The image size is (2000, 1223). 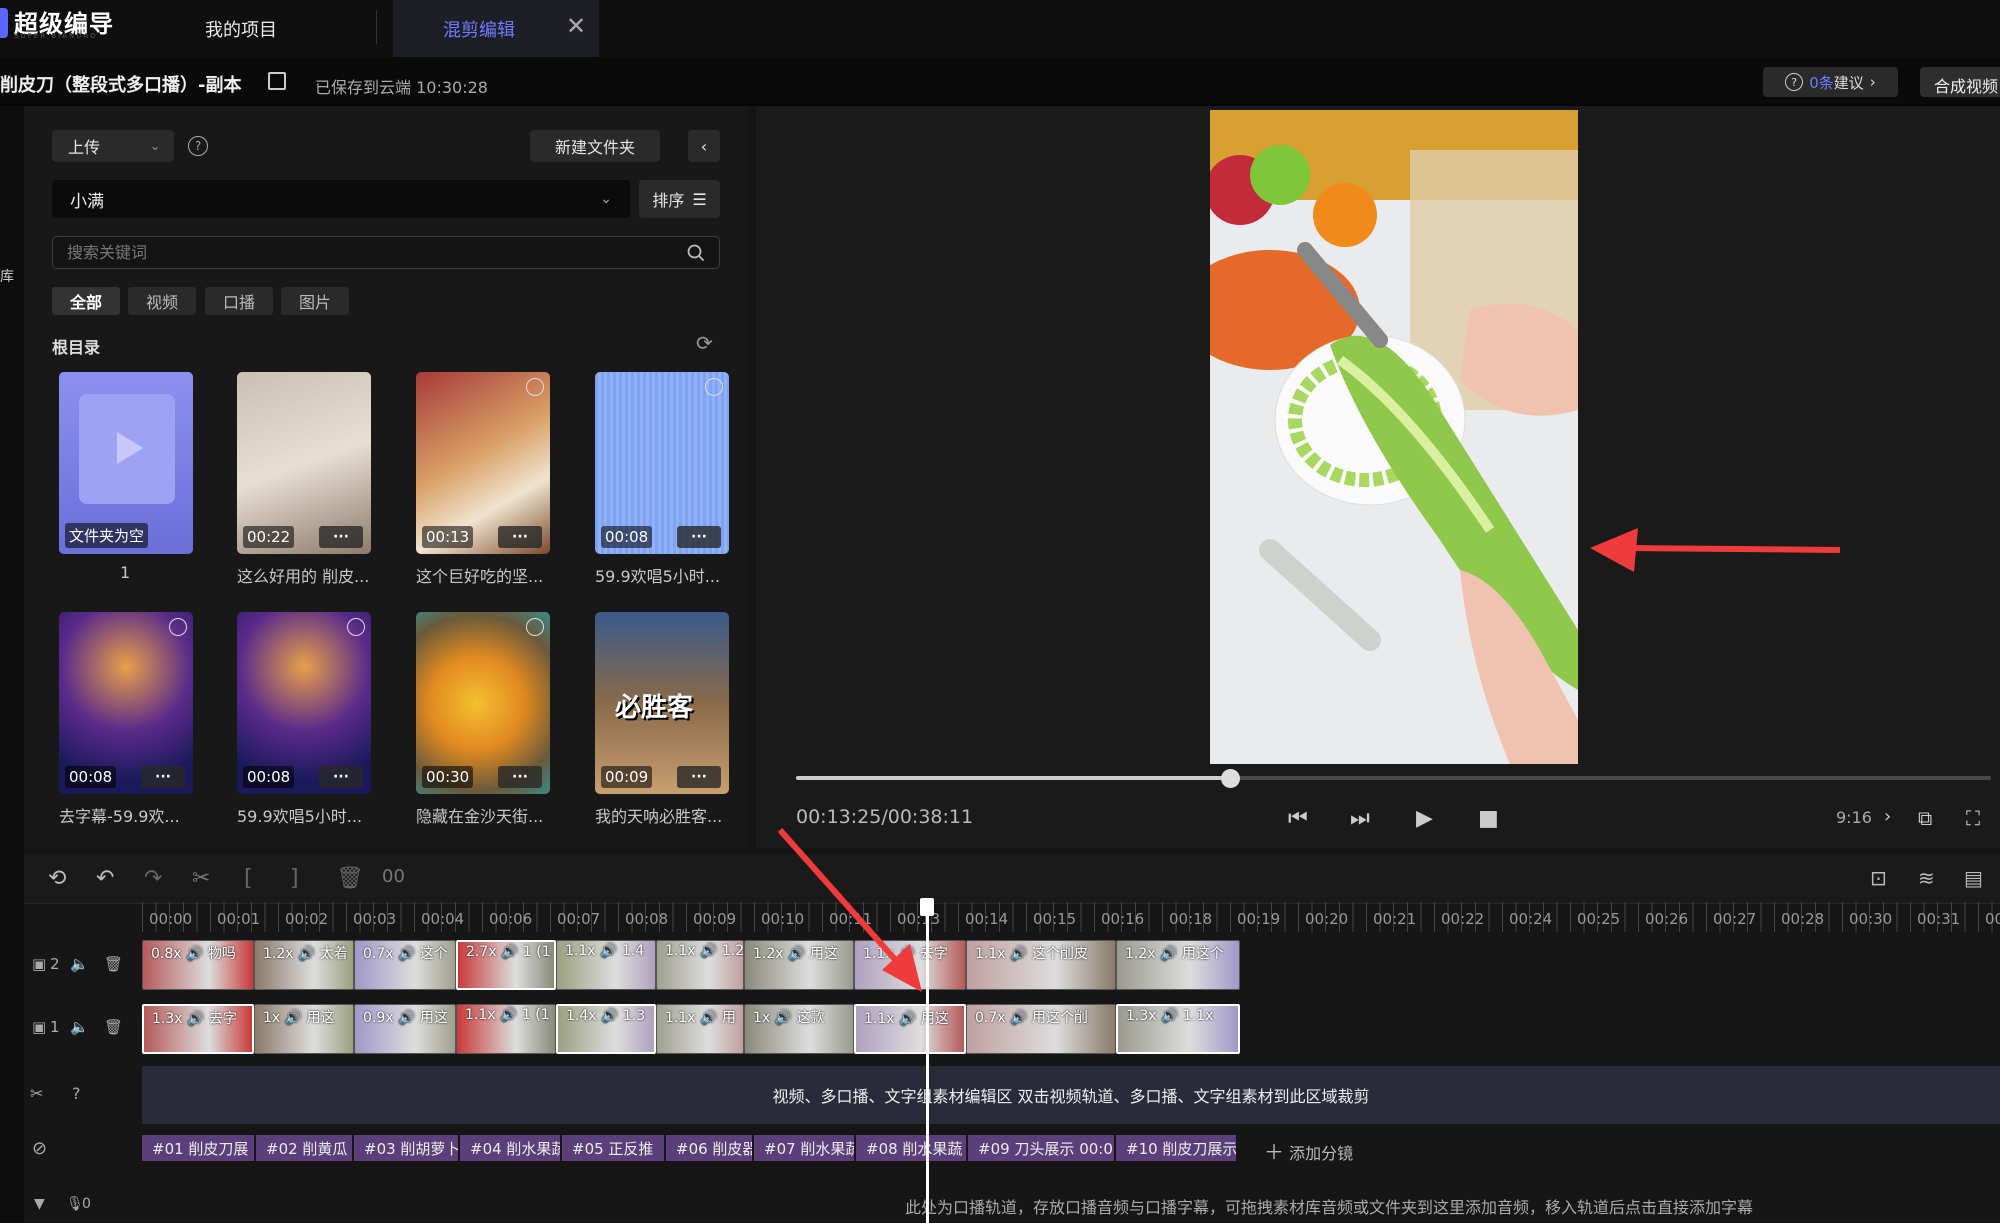 What do you see at coordinates (105, 878) in the screenshot?
I see `undo-icon: ↶` at bounding box center [105, 878].